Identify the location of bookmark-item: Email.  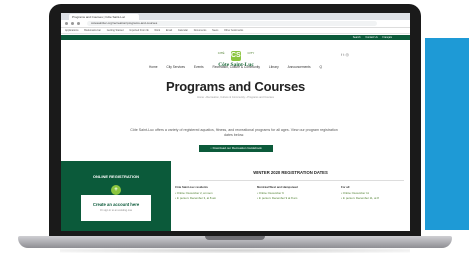
(169, 30).